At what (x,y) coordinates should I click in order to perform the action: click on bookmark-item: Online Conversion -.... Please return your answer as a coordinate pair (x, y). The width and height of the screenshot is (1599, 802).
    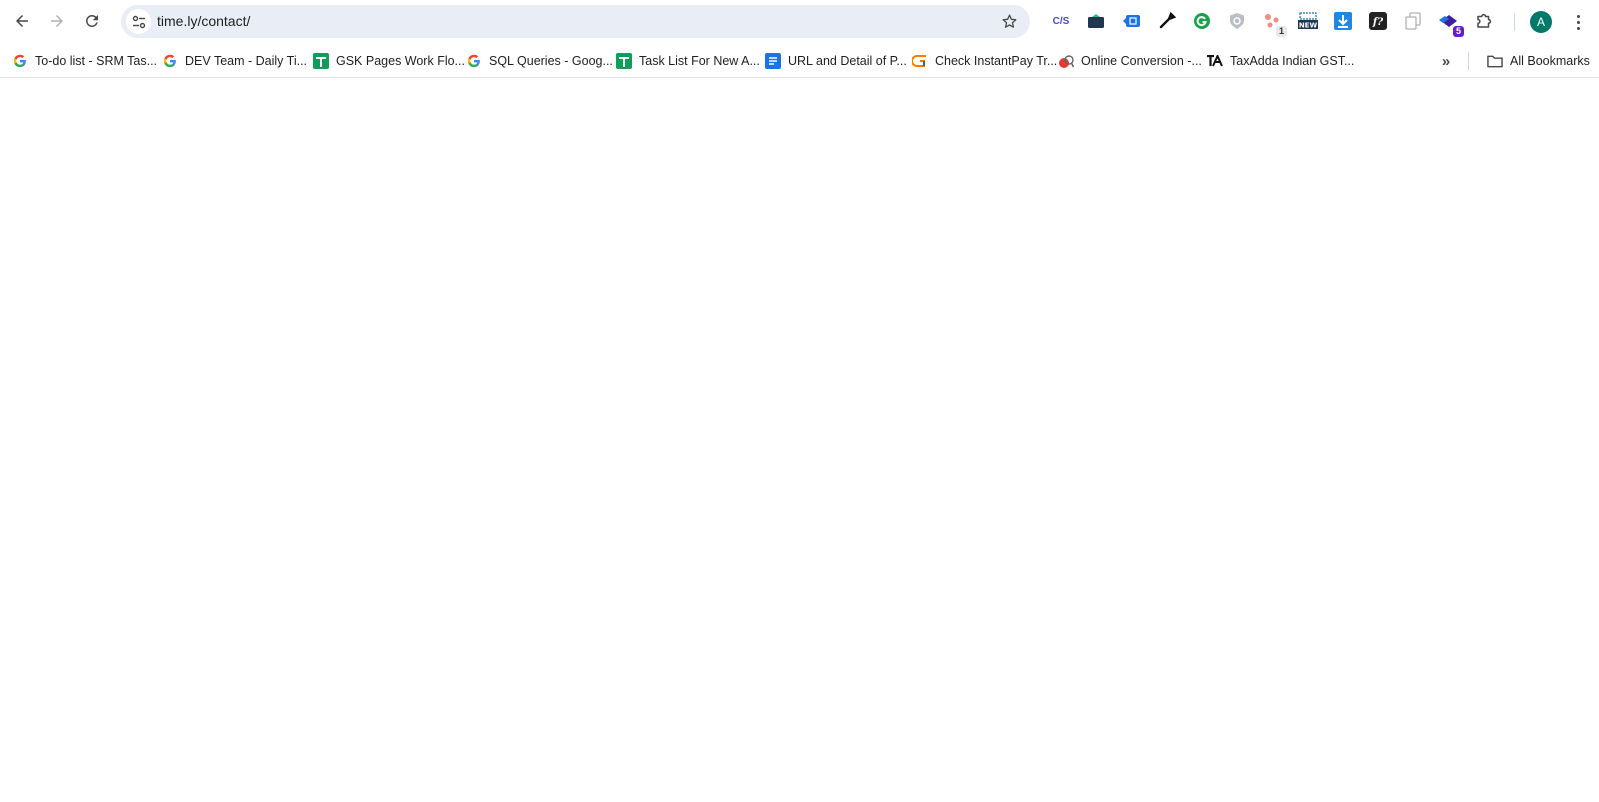
    Looking at the image, I should click on (1130, 61).